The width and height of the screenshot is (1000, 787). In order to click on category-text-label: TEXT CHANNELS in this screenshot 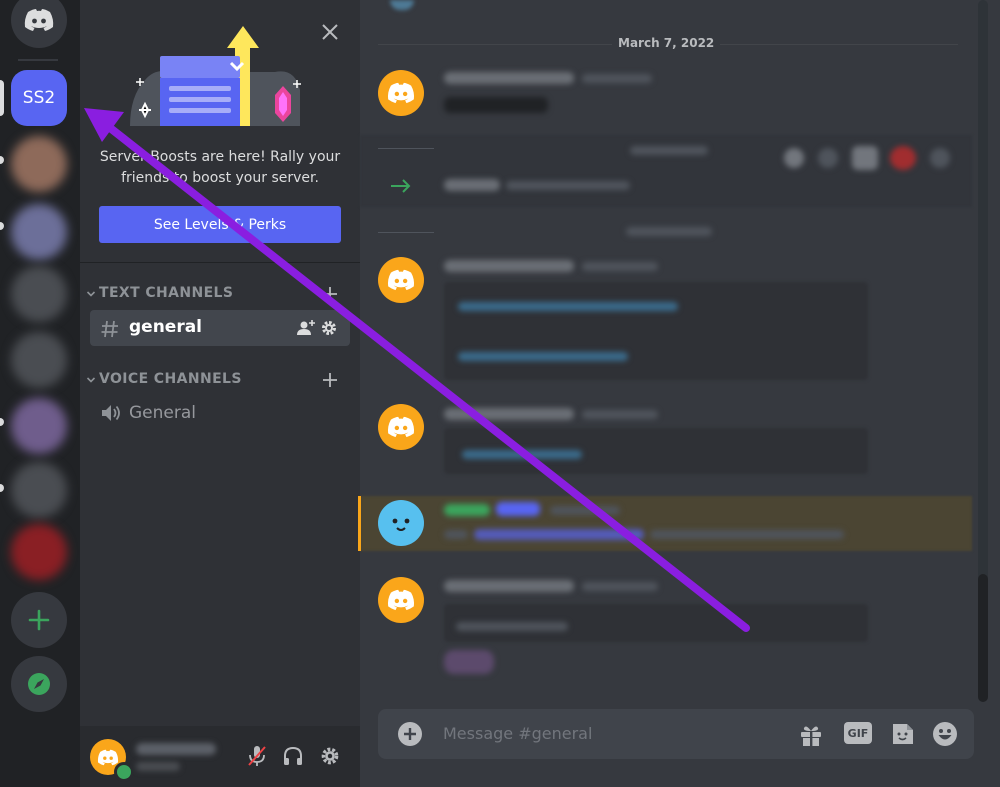, I will do `click(166, 293)`.